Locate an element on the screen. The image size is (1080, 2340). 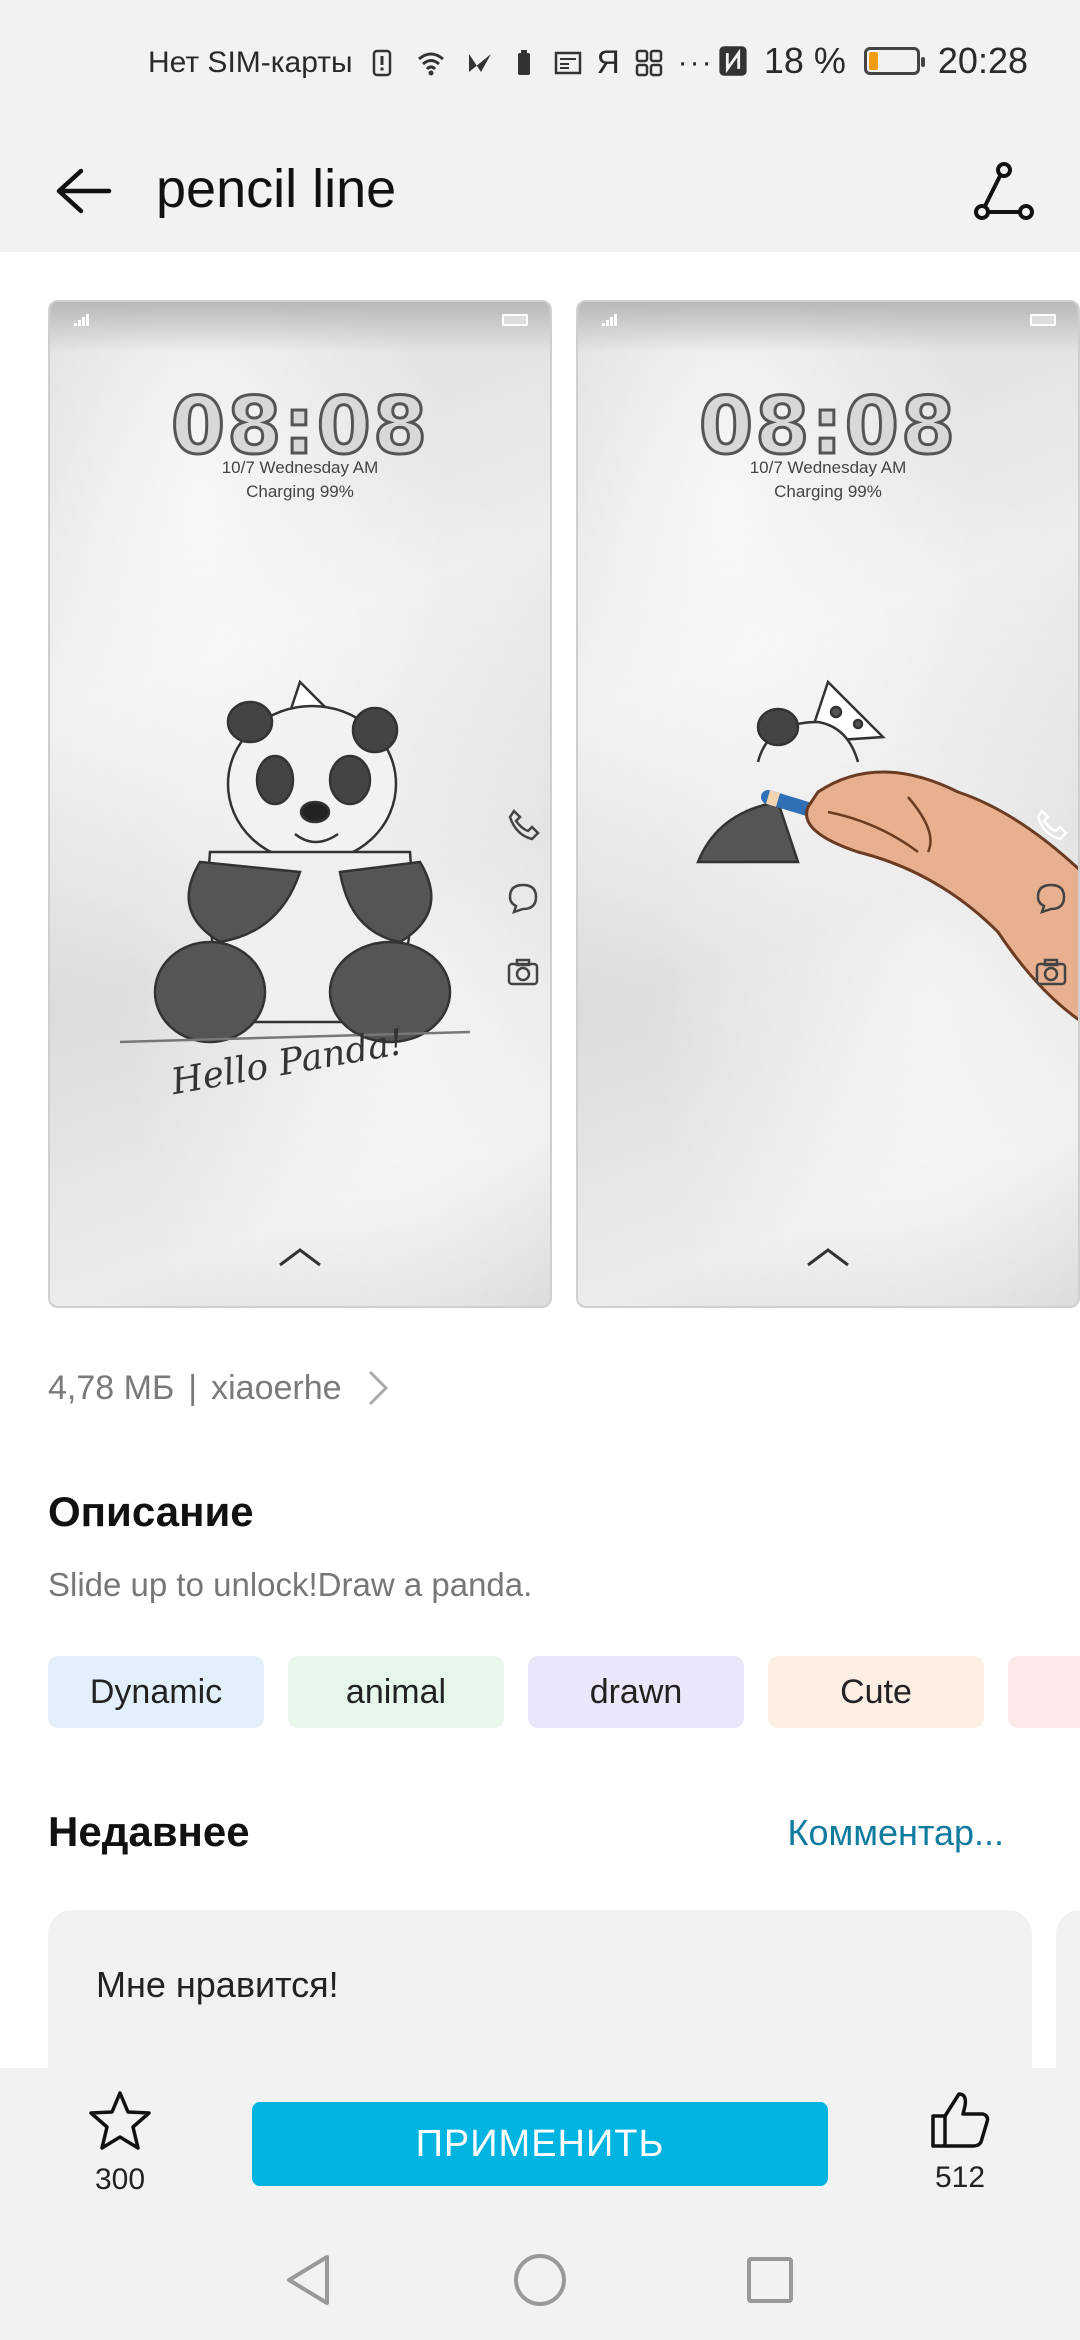
battery-fill is located at coordinates (873, 61).